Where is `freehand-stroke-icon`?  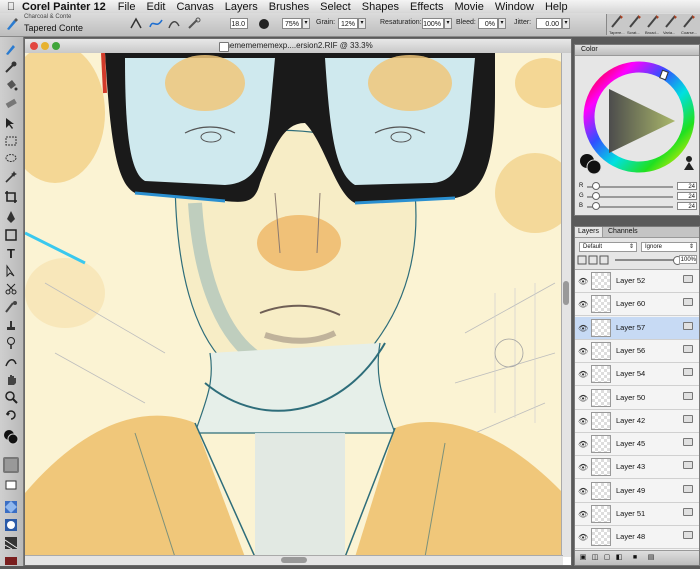
freehand-stroke-icon is located at coordinates (156, 24).